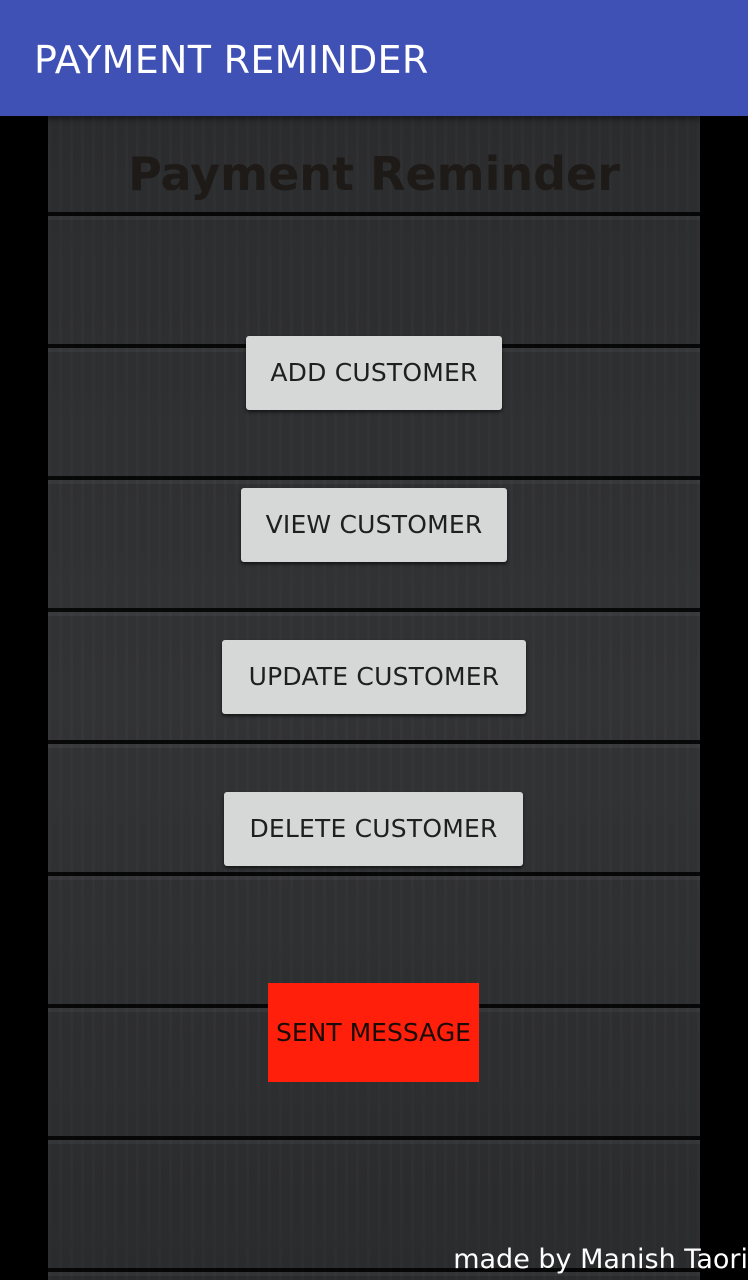 This screenshot has height=1280, width=748. What do you see at coordinates (373, 1032) in the screenshot?
I see `sent-message-button: SENT MESSAGE` at bounding box center [373, 1032].